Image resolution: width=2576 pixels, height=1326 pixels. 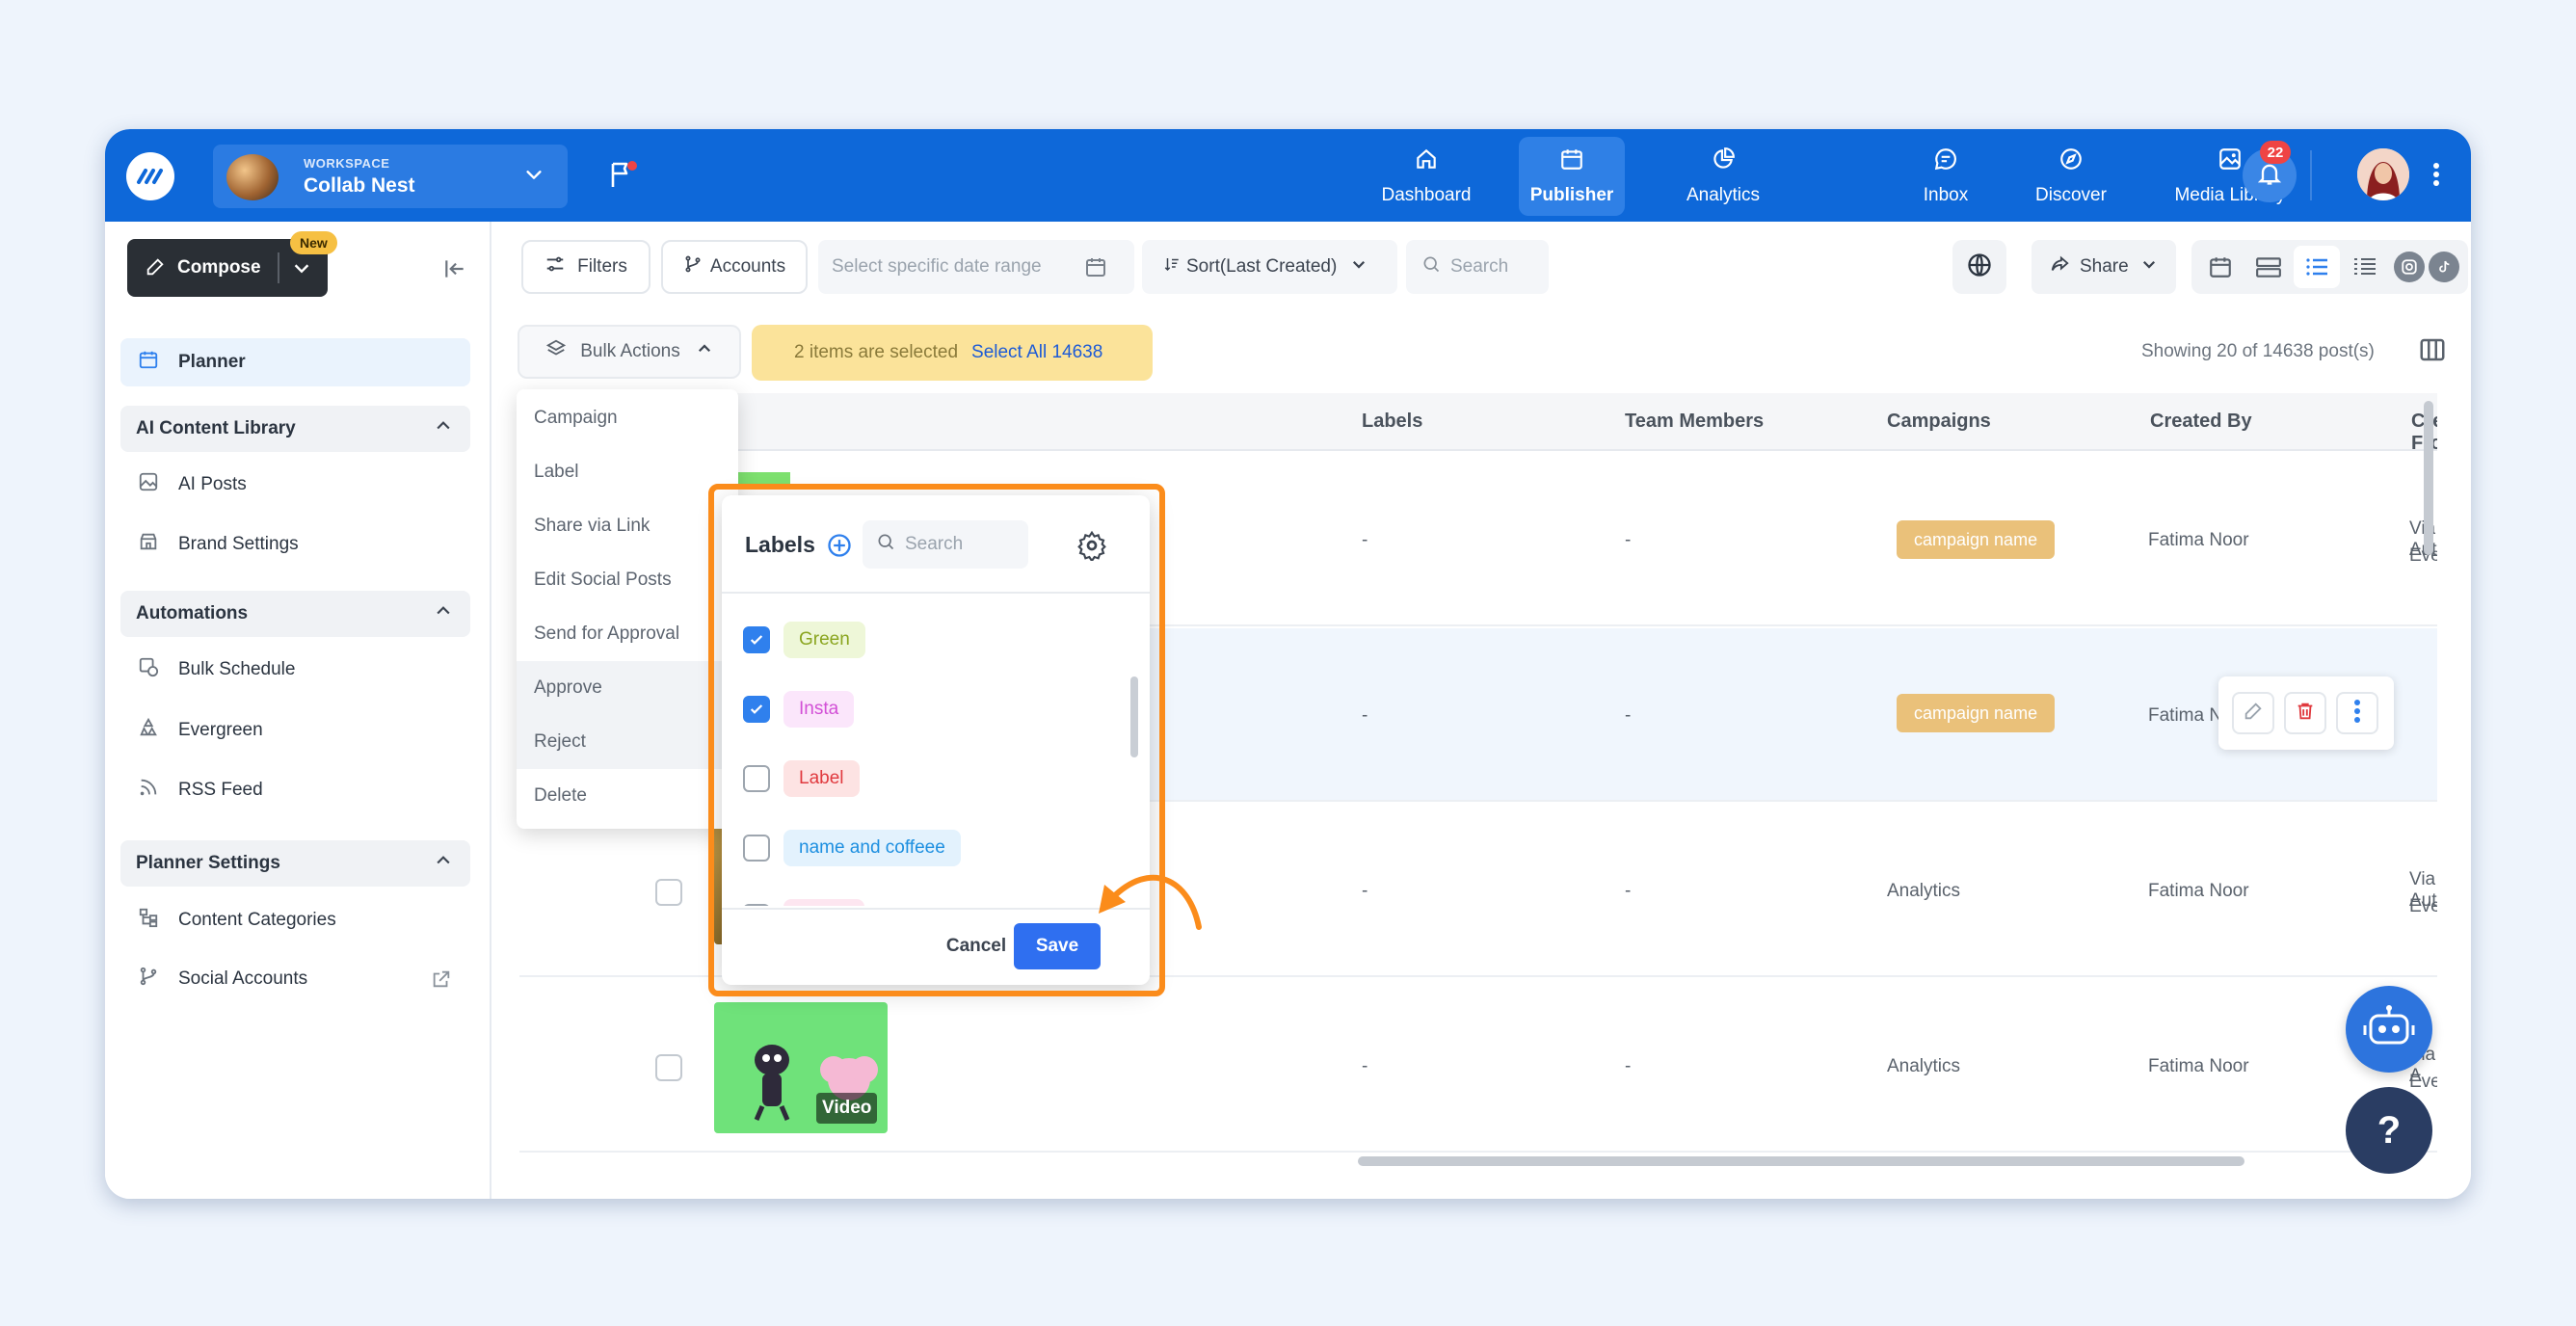 What do you see at coordinates (295, 920) in the screenshot?
I see `sidebar-item-content-categories: Content Categories` at bounding box center [295, 920].